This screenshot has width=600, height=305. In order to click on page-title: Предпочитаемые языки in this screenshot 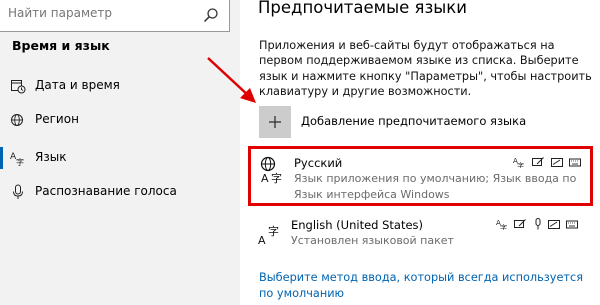, I will do `click(362, 8)`.